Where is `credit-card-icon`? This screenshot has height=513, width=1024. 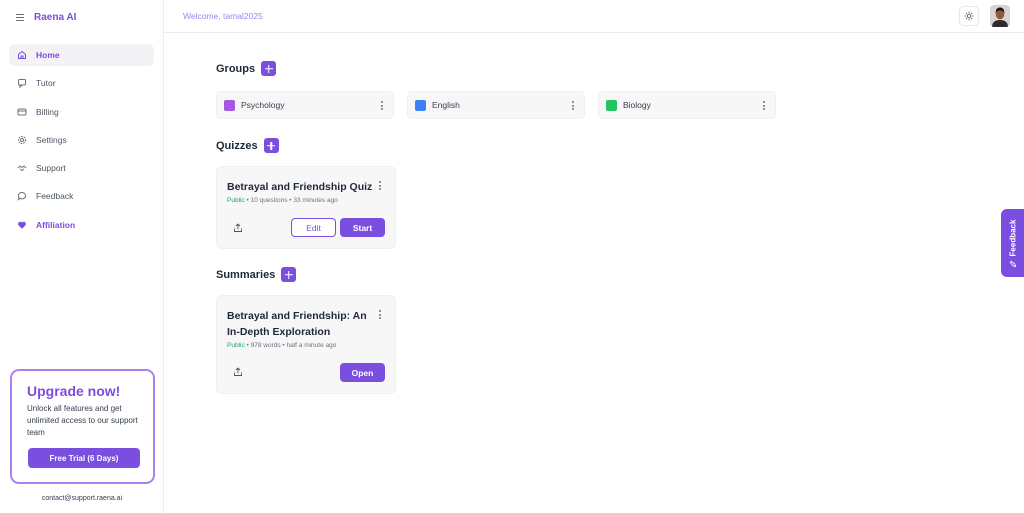 credit-card-icon is located at coordinates (22, 112).